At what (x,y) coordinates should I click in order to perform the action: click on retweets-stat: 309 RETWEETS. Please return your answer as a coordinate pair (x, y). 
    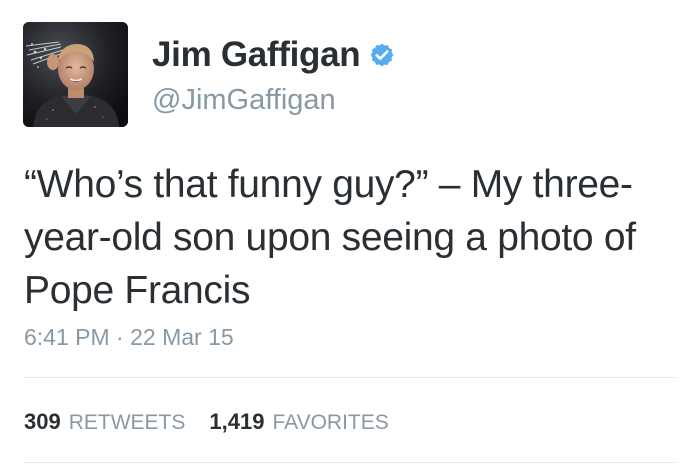
    Looking at the image, I should click on (104, 422).